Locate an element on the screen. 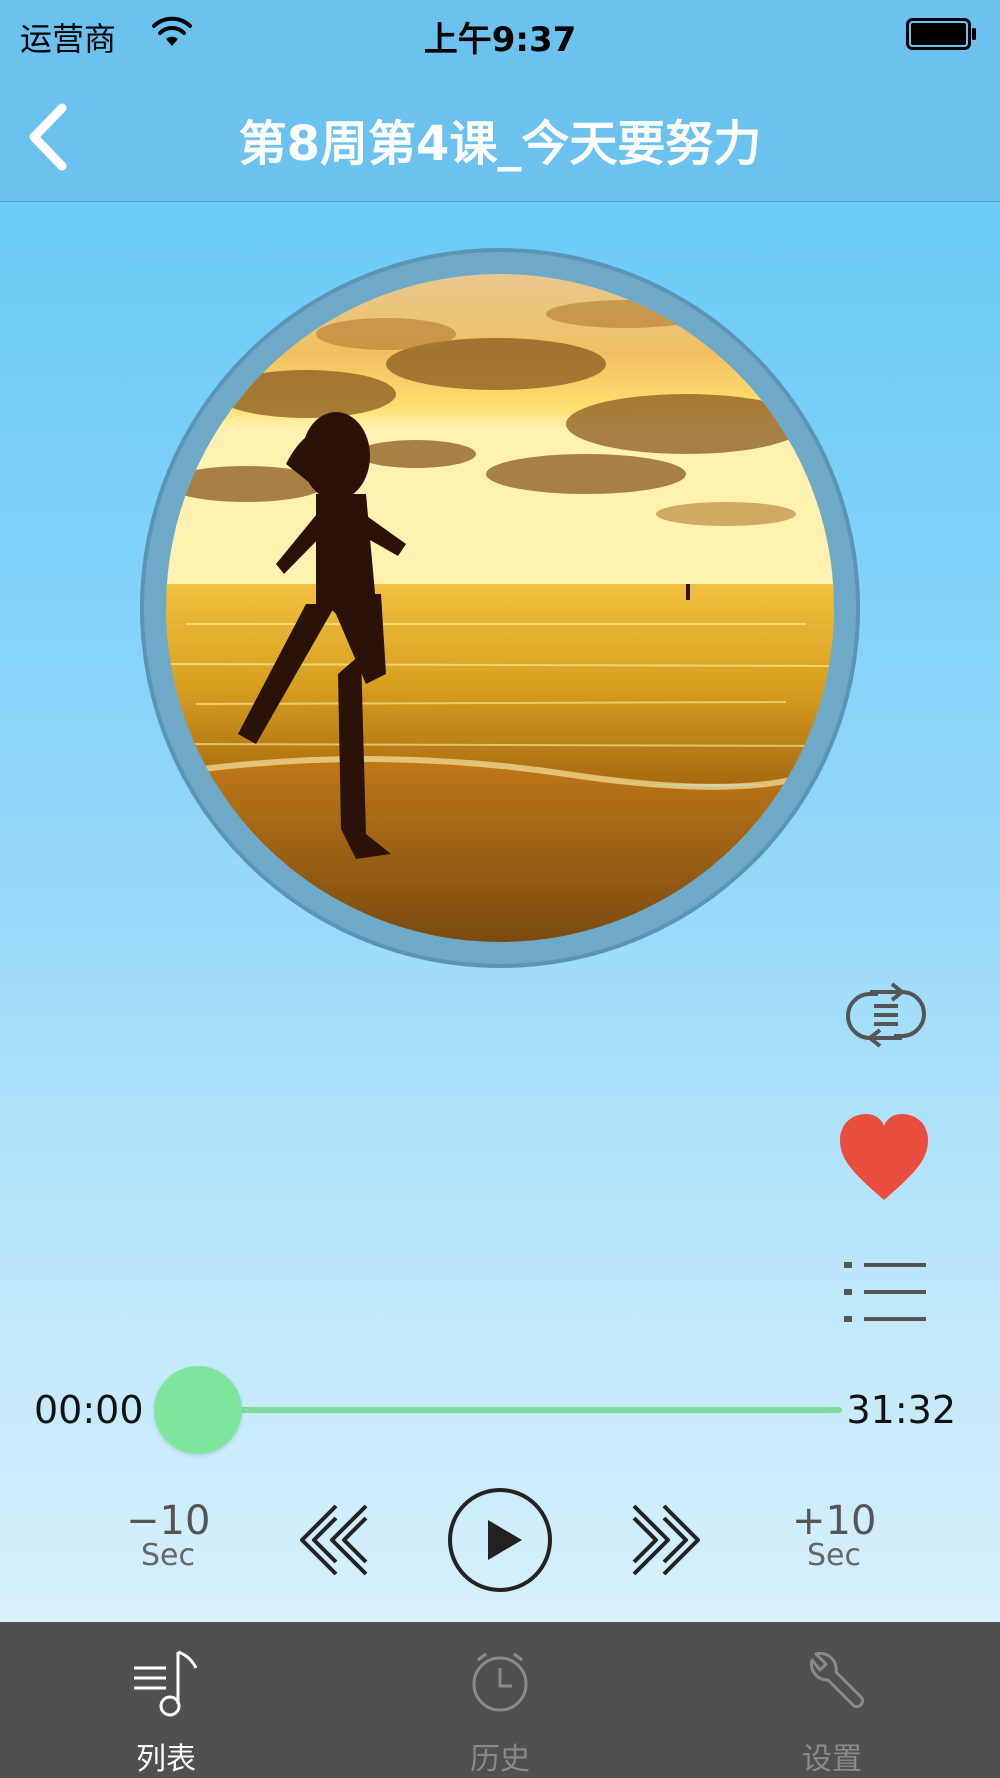  skip-back-unit: Sec is located at coordinates (168, 1555).